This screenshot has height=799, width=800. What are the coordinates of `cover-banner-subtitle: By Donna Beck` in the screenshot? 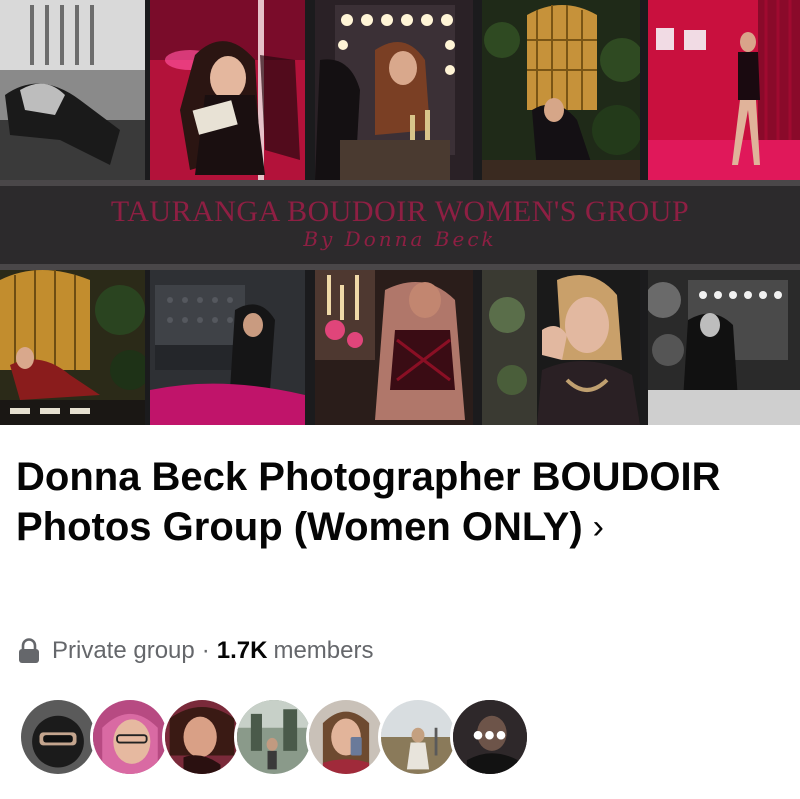 It's located at (400, 239).